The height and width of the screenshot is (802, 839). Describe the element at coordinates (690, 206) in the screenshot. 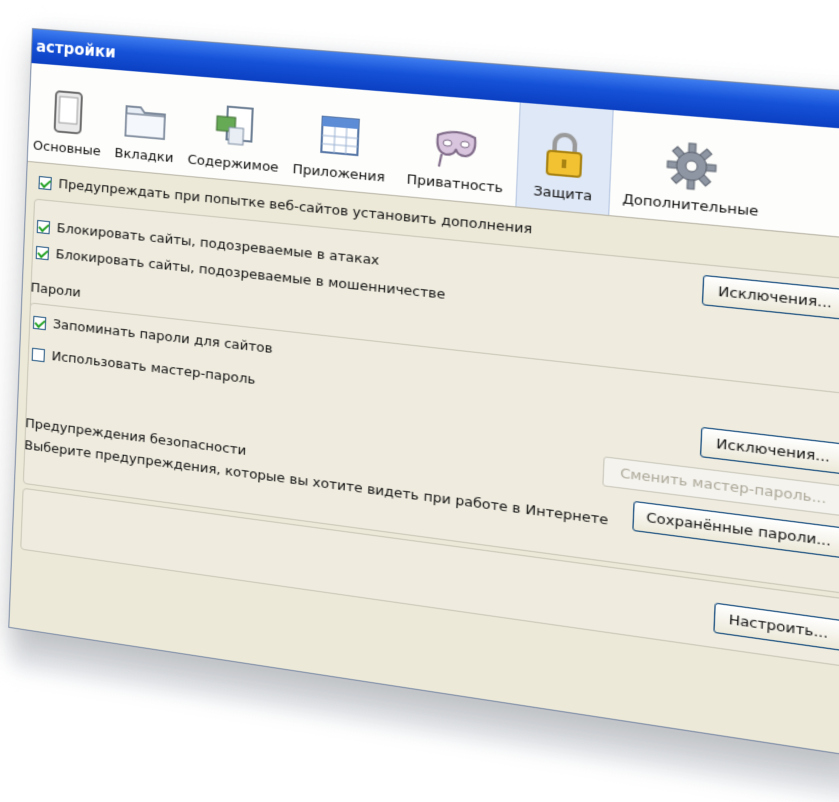

I see `tab-advanced-label: Дополнительные` at that location.